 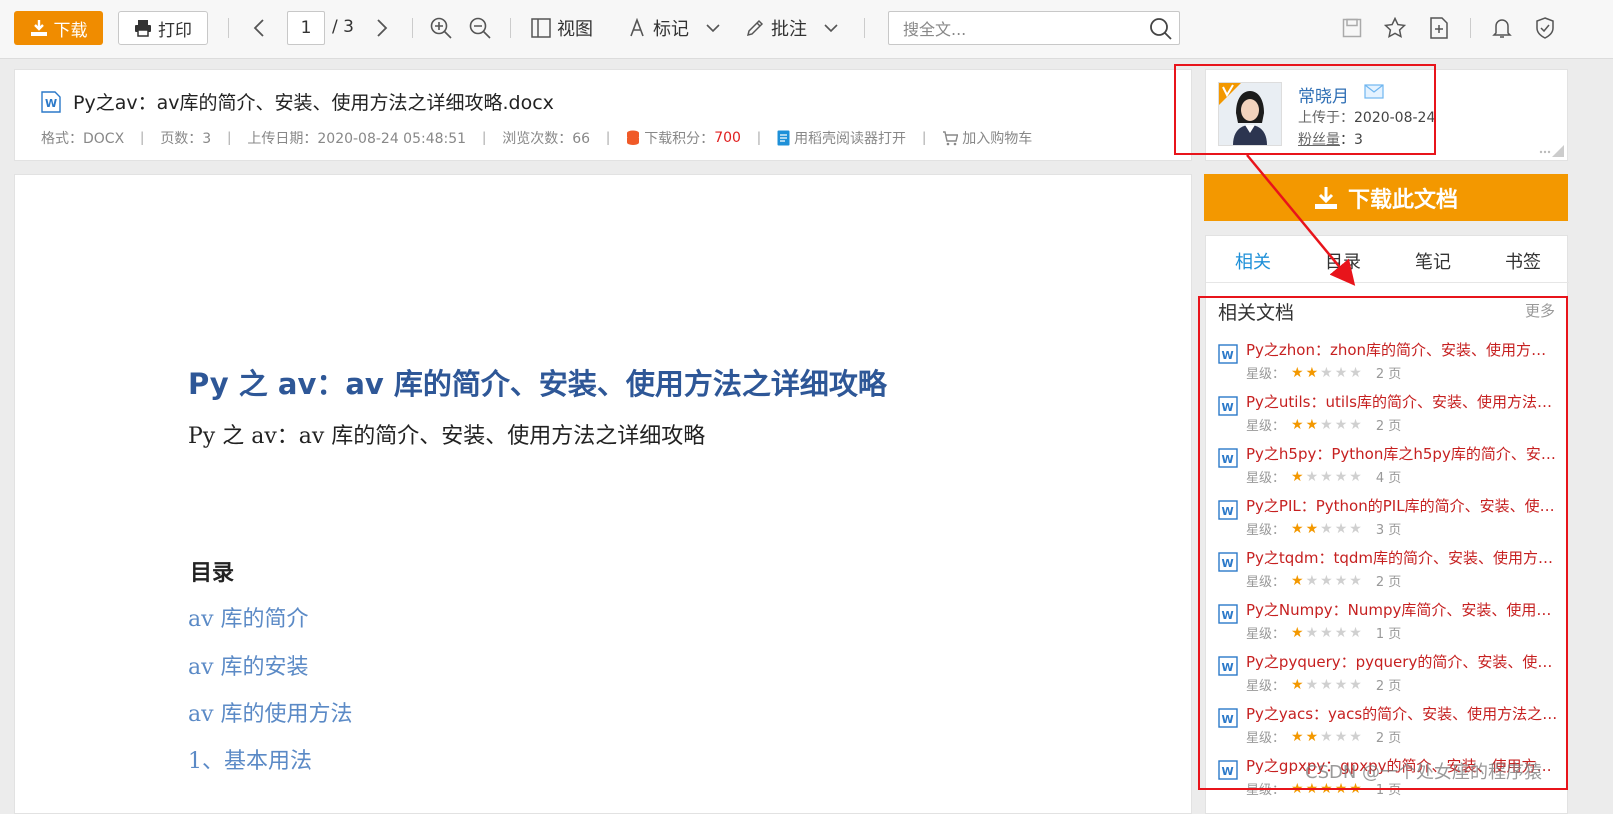 I want to click on download-button: 下载, so click(x=58, y=28).